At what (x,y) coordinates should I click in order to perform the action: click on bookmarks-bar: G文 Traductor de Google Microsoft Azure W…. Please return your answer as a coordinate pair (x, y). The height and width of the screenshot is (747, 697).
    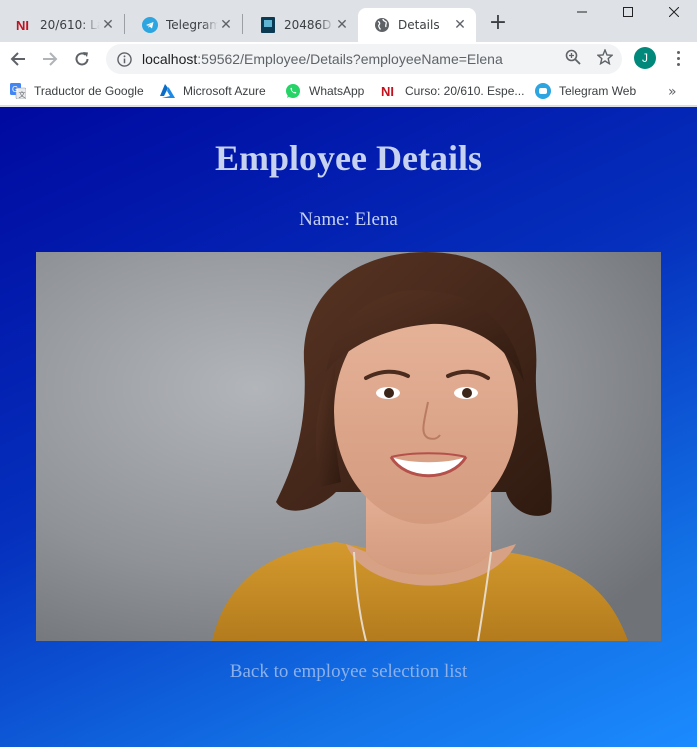
    Looking at the image, I should click on (348, 91).